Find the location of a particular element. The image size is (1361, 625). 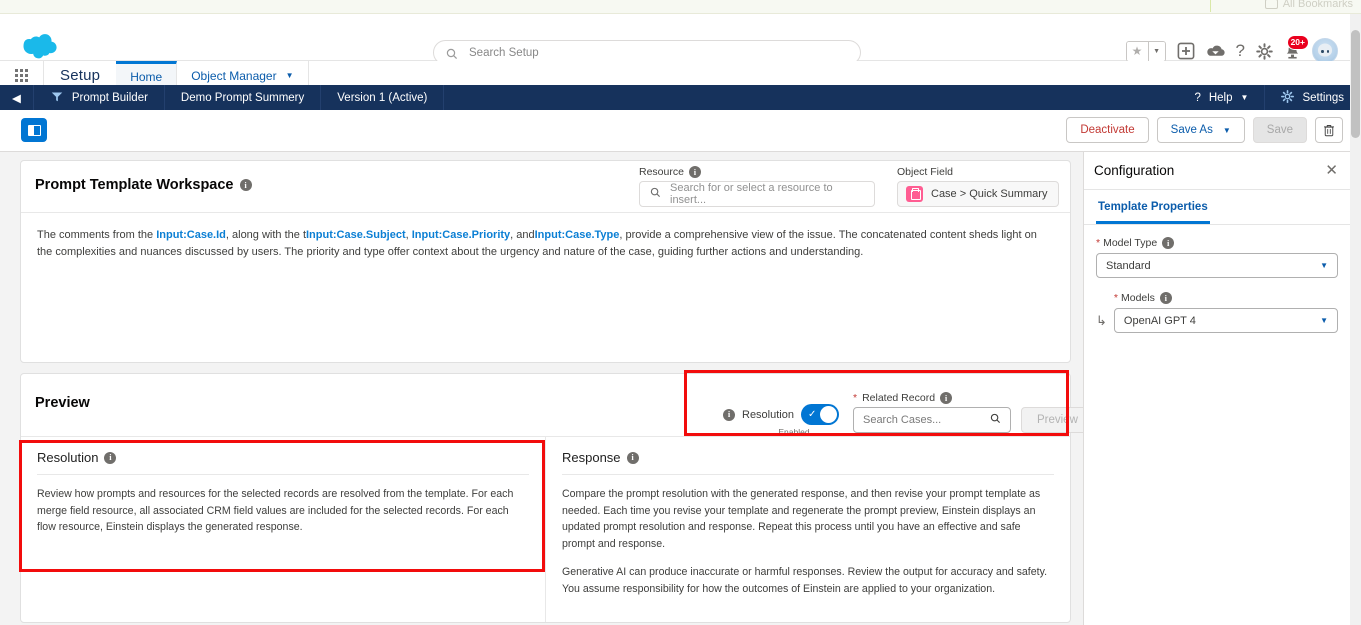

prompt-builder-label-cell: Prompt Builder is located at coordinates (99, 97).